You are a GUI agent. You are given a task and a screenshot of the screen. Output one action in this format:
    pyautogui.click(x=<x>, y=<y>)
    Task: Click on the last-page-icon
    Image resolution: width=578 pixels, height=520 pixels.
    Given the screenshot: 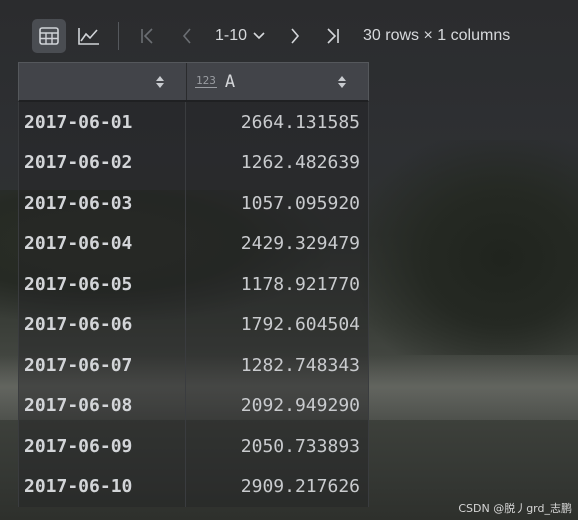 What is the action you would take?
    pyautogui.click(x=333, y=36)
    